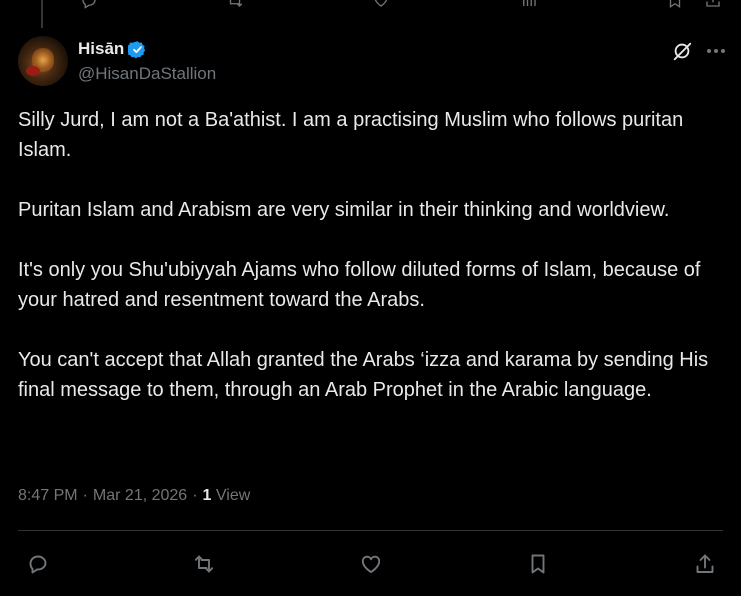 The width and height of the screenshot is (741, 596). I want to click on prev-bookmark-icon, so click(675, 4).